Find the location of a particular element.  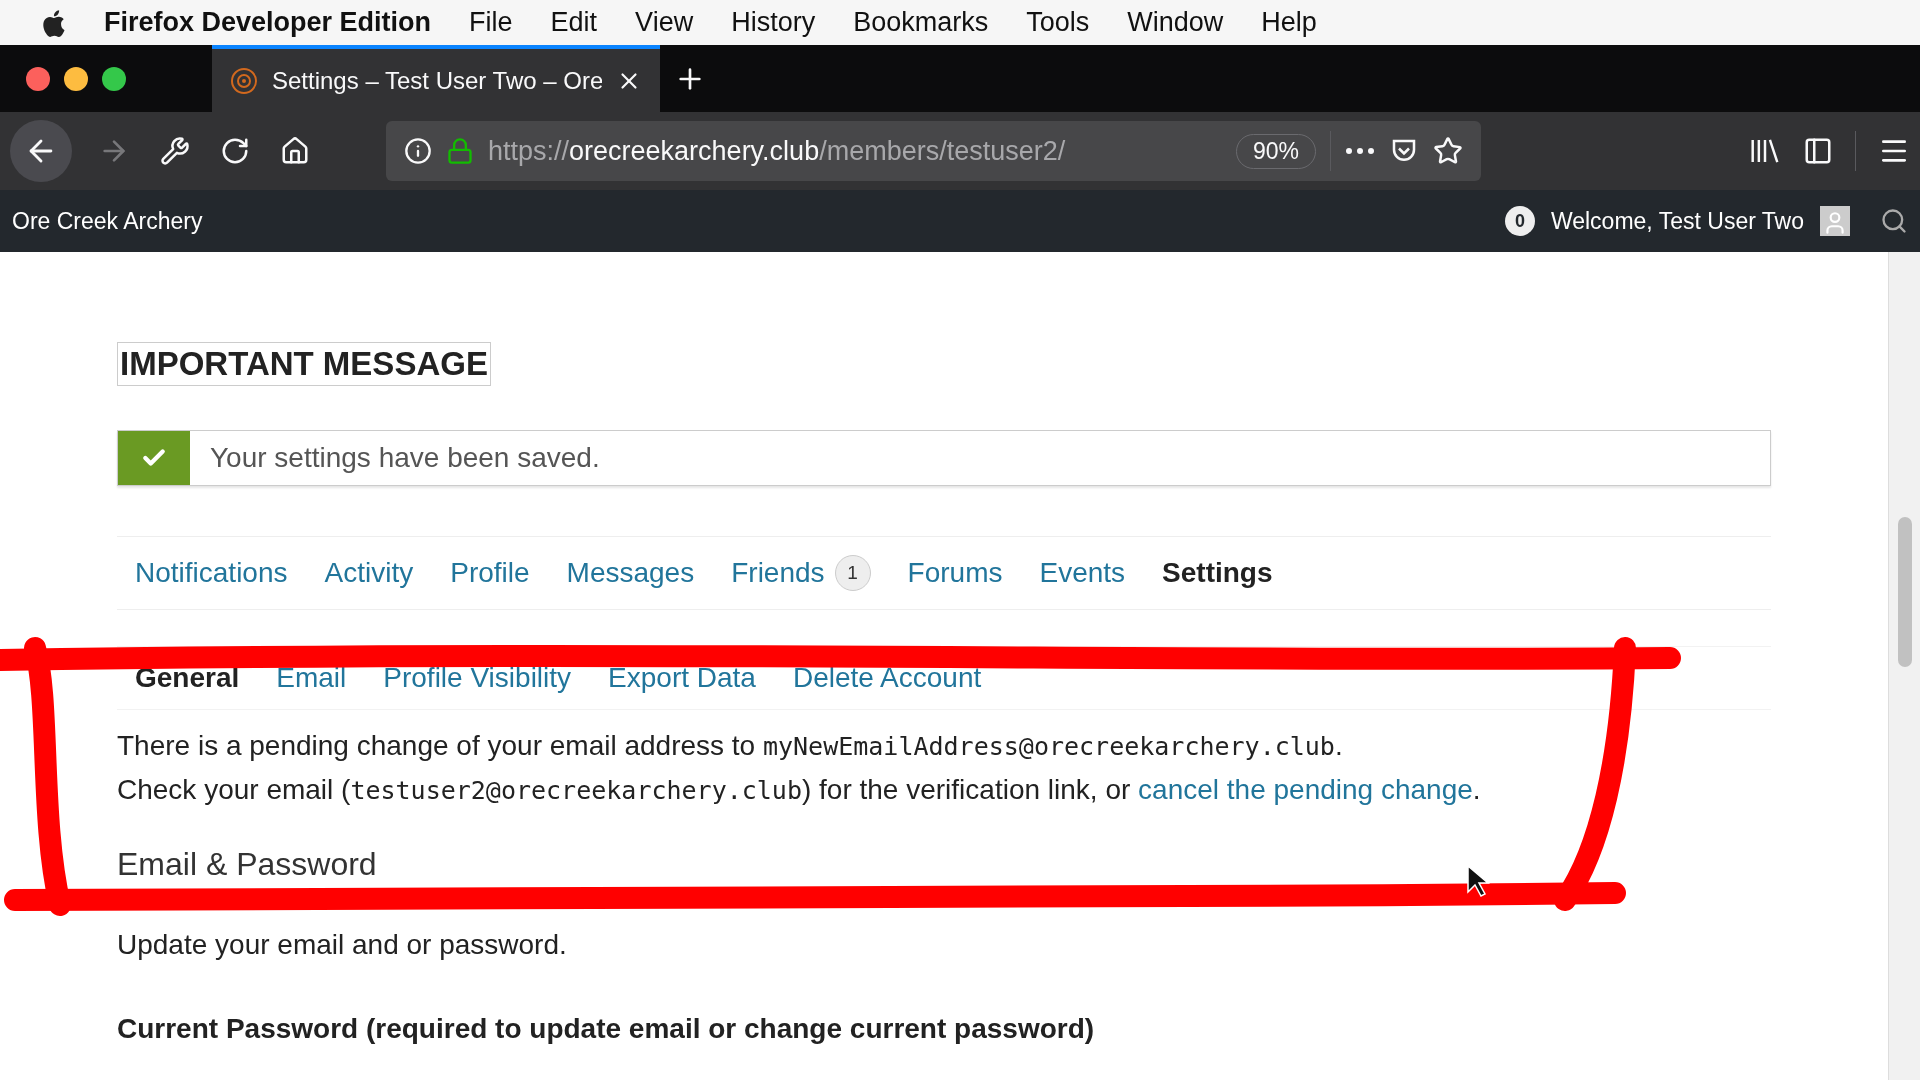

pending-change-text: There is a pending change of your email address to myNewEmailAddress@orecreekarchery.club. is located at coordinates (730, 746).